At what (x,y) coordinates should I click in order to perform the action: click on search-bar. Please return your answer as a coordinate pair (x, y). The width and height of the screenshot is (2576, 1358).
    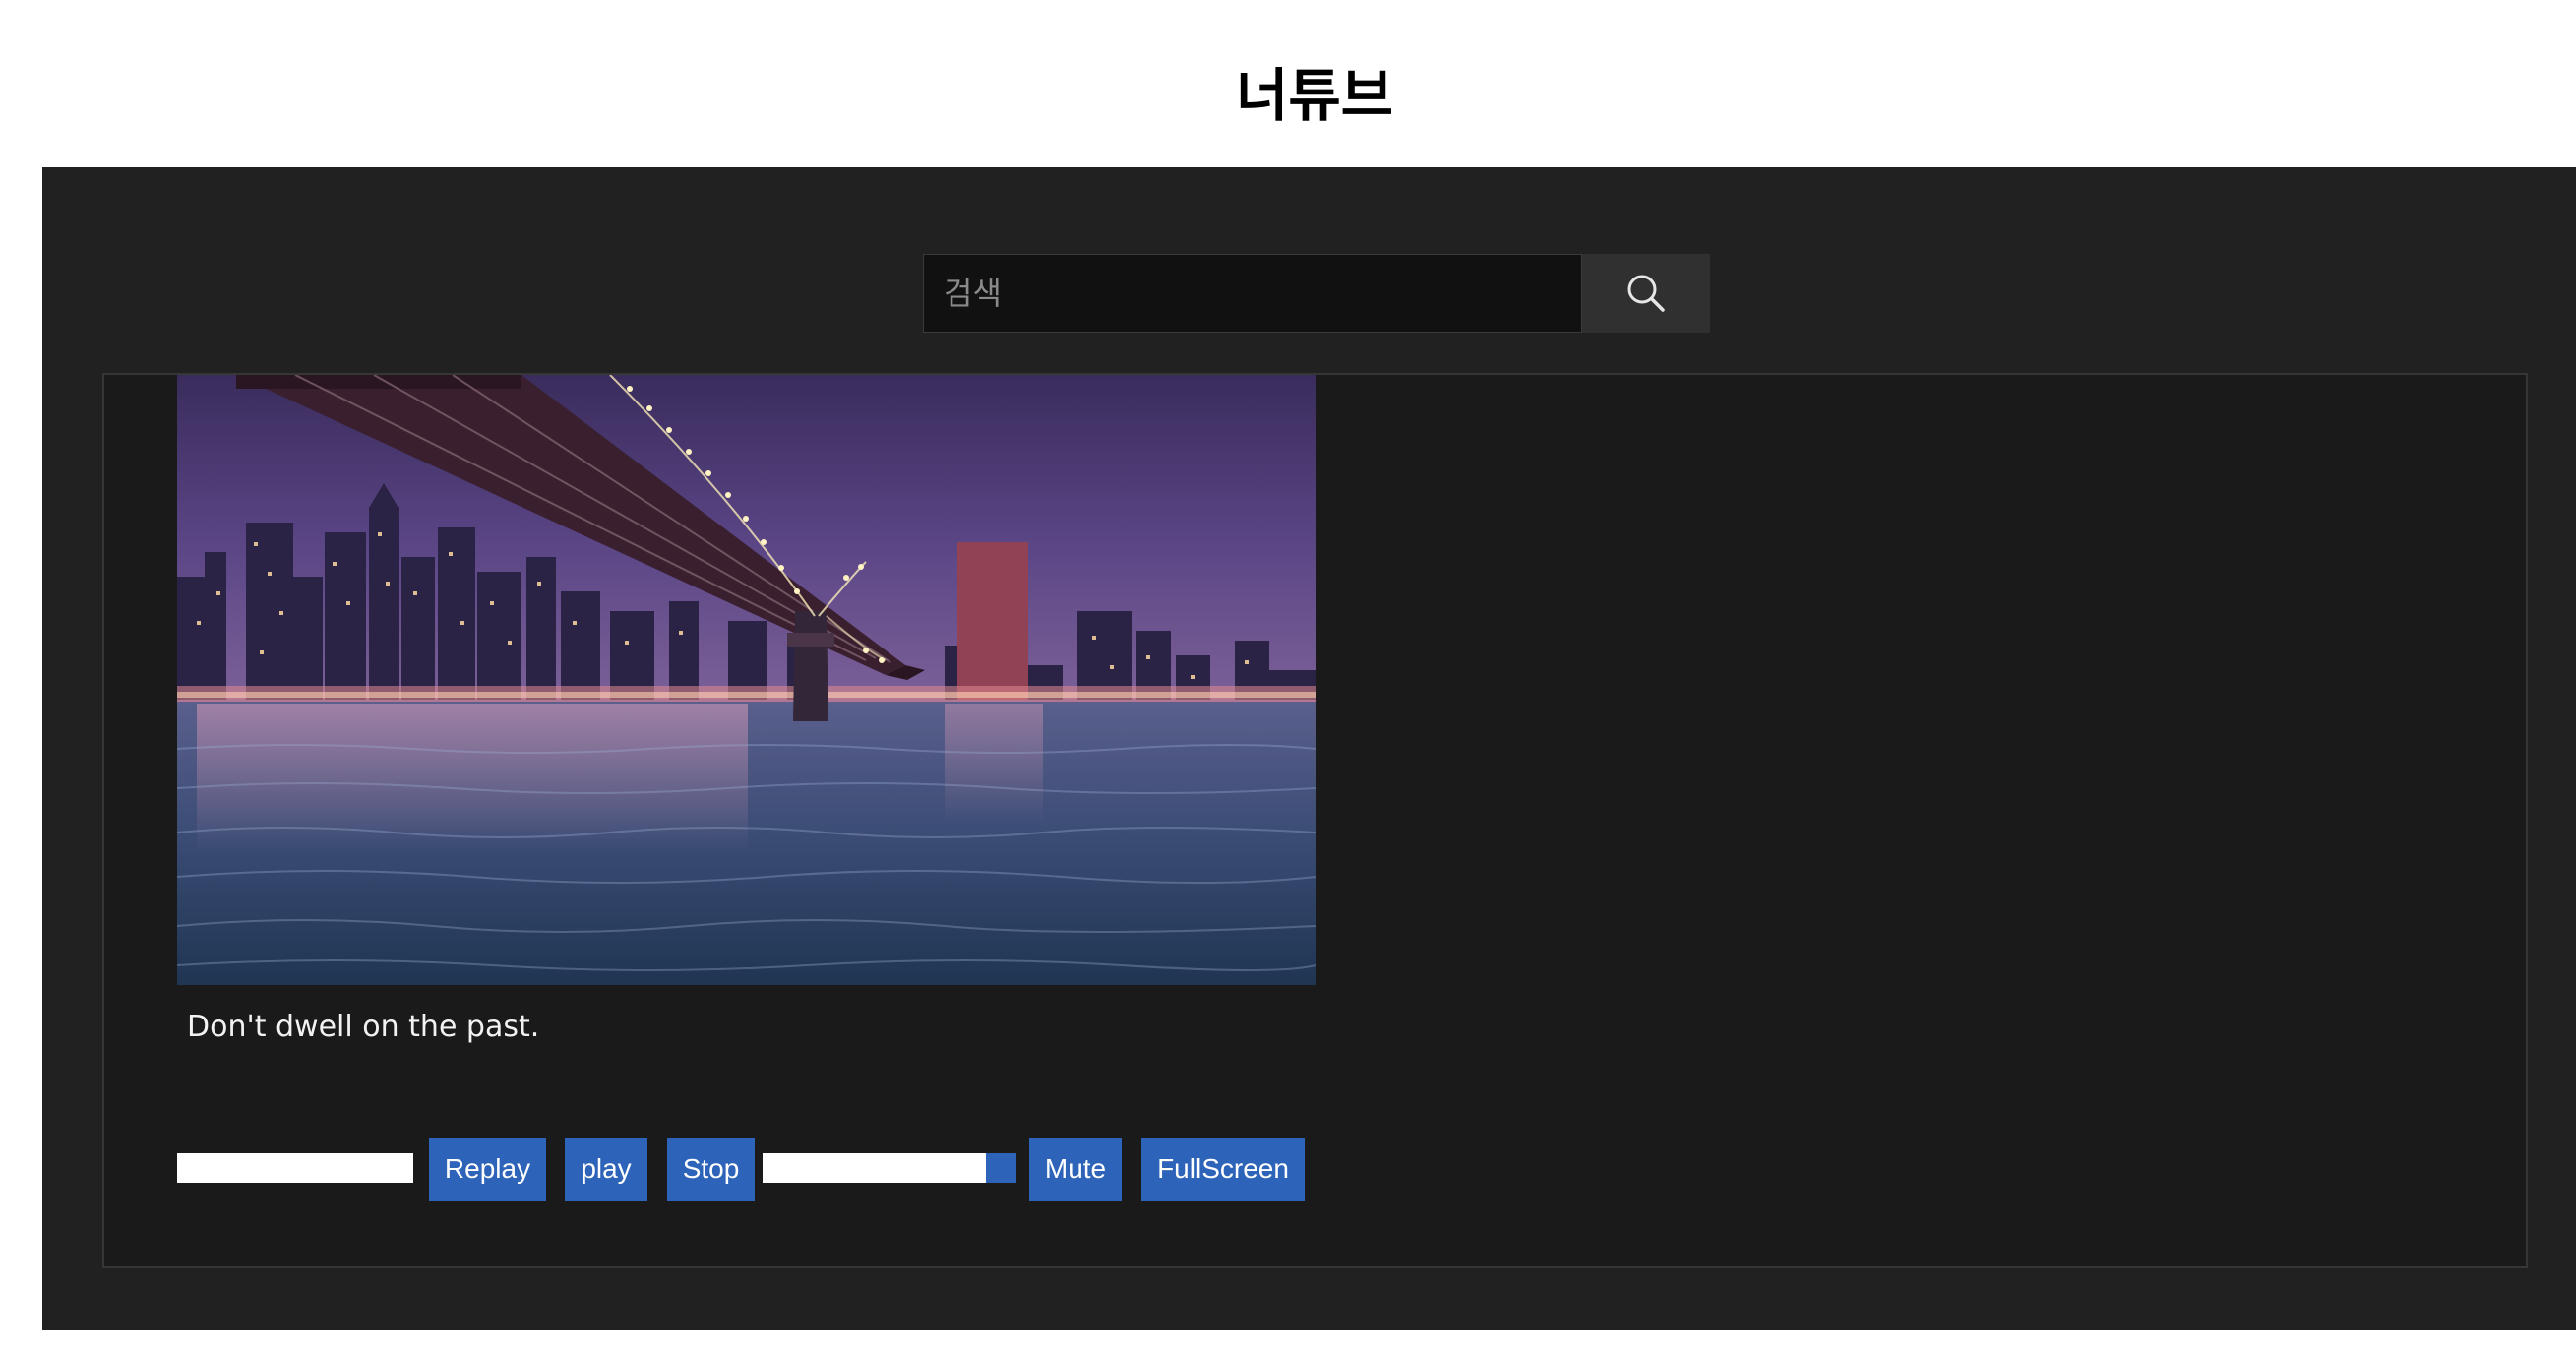
    Looking at the image, I should click on (1316, 293).